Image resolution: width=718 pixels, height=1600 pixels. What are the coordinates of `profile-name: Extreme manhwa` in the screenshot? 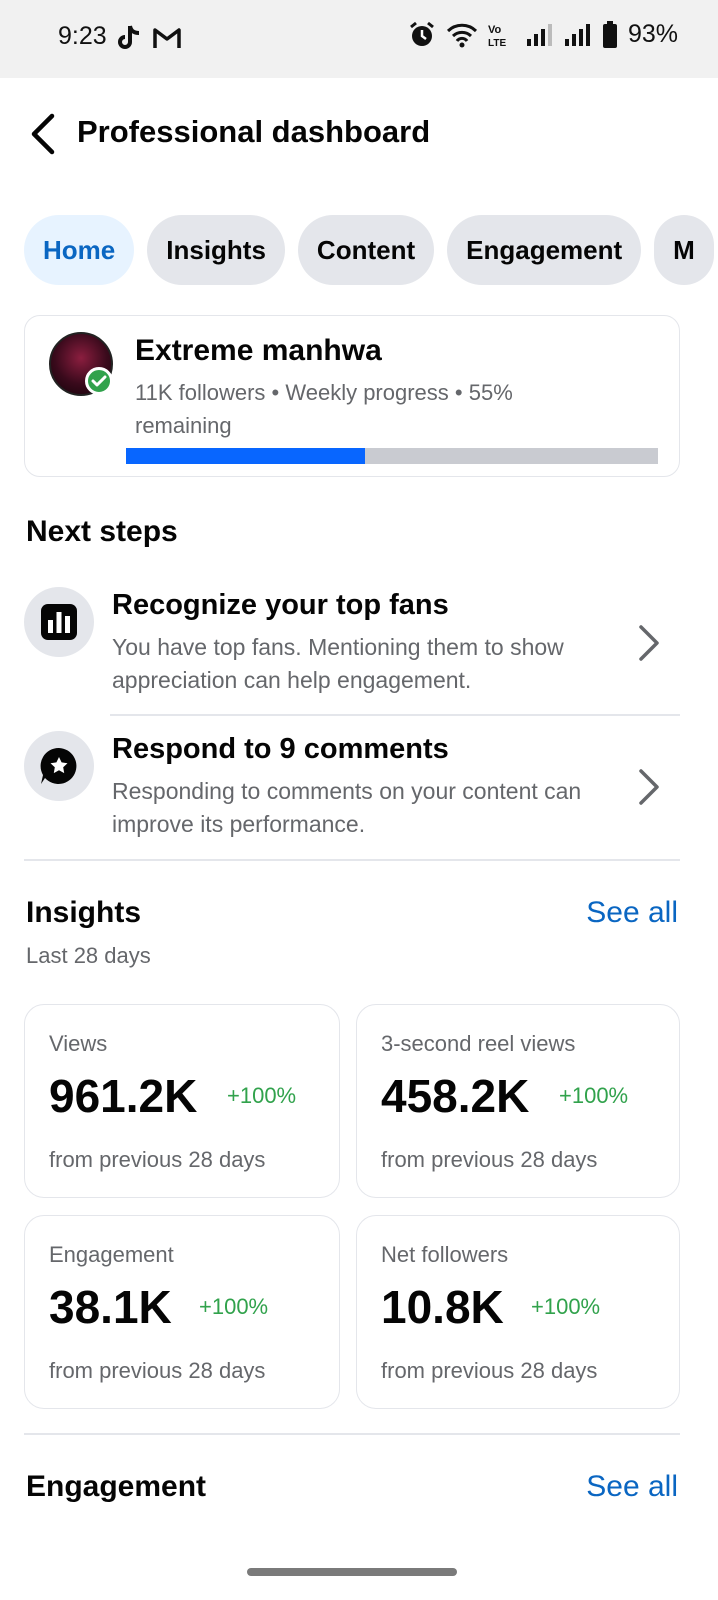 It's located at (258, 350).